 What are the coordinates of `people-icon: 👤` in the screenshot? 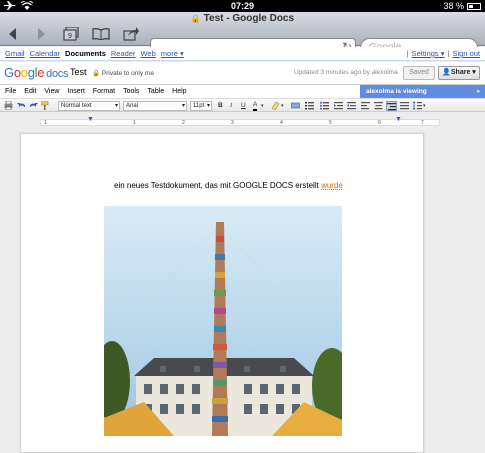 It's located at (446, 72).